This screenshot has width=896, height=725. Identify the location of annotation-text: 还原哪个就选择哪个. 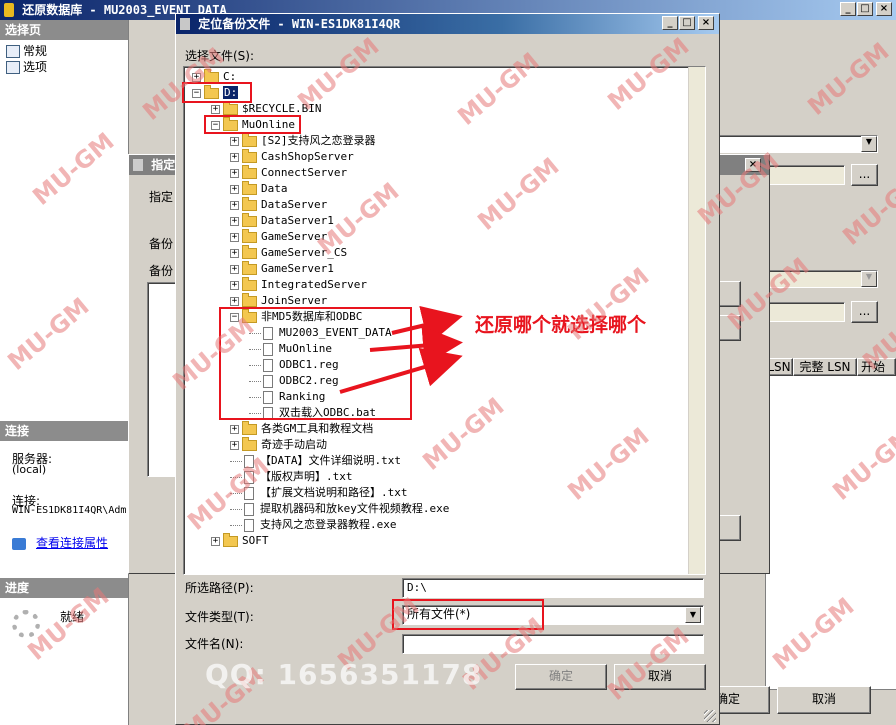
(561, 325).